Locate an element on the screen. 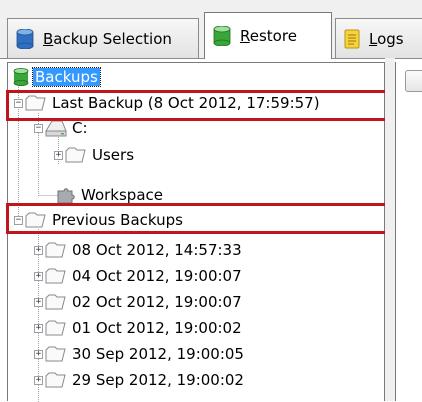  tree-node-backup-entry: + 02 Oct 2012, 19:00:07 is located at coordinates (138, 302).